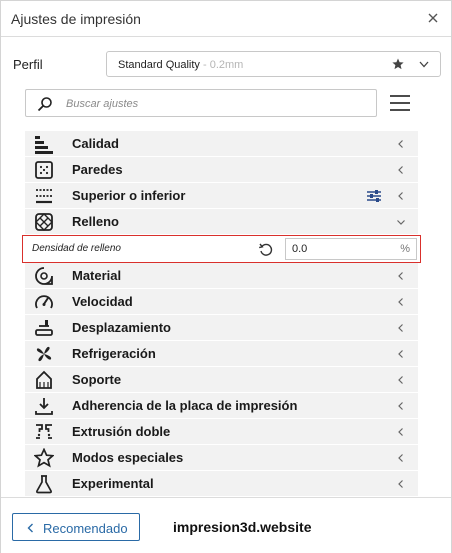 The width and height of the screenshot is (452, 553). I want to click on category-experimental: Experimental, so click(221, 484).